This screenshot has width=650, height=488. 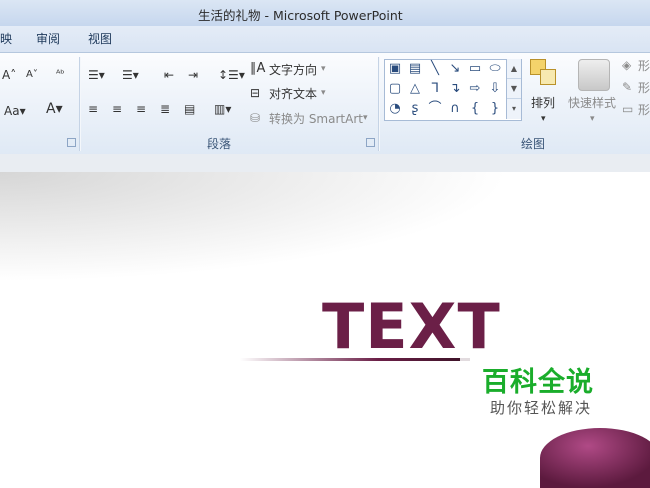 I want to click on arrange-button: 排列, so click(x=543, y=102).